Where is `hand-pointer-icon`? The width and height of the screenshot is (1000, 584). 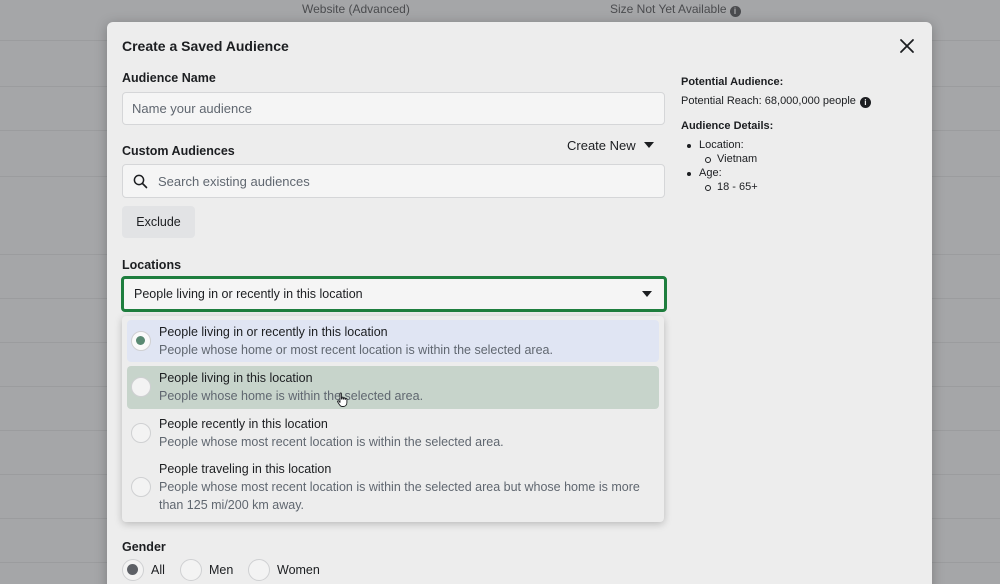 hand-pointer-icon is located at coordinates (342, 399).